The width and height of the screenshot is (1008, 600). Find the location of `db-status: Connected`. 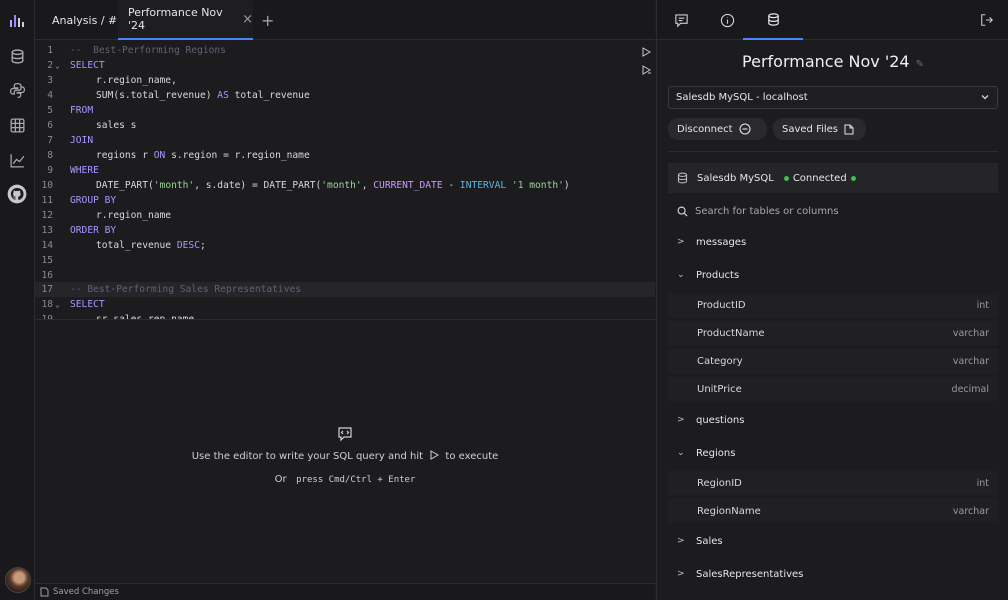

db-status: Connected is located at coordinates (819, 178).